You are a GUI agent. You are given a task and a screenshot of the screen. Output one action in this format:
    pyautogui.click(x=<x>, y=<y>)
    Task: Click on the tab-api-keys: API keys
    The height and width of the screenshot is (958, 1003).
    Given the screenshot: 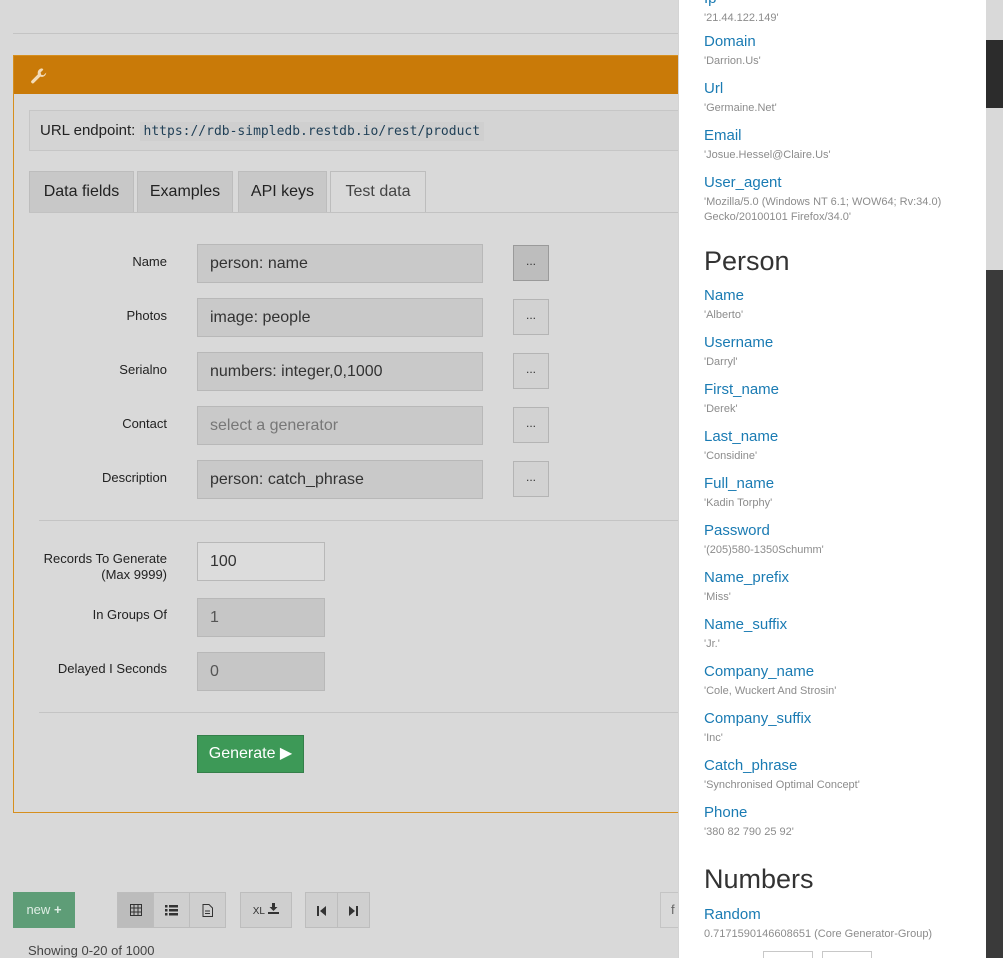 What is the action you would take?
    pyautogui.click(x=282, y=191)
    